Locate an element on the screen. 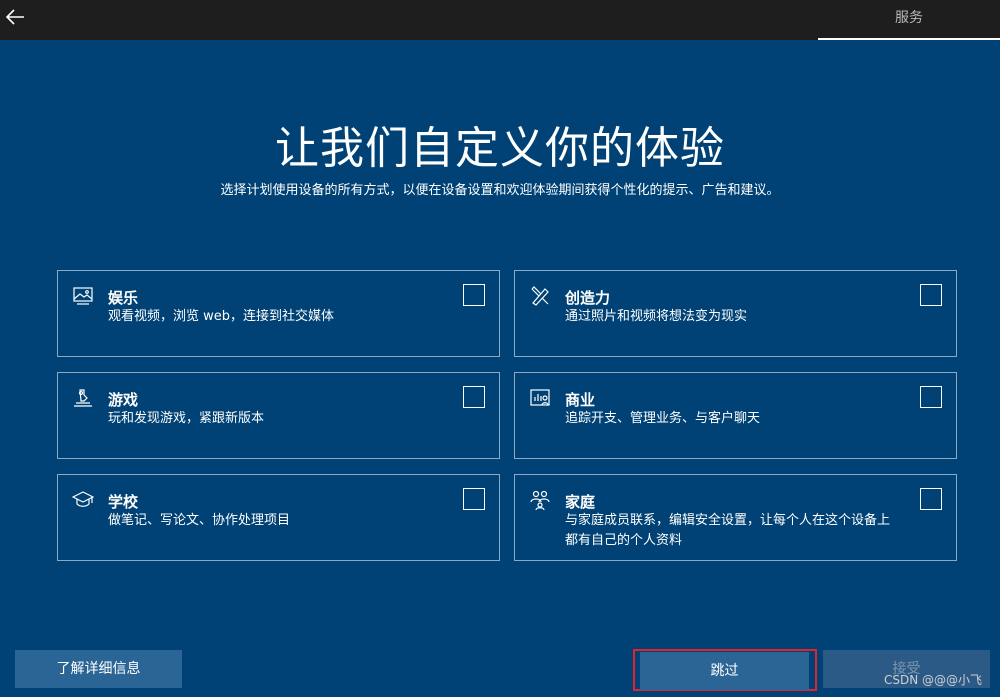 This screenshot has width=1000, height=697. top-bar: 服务 is located at coordinates (500, 20).